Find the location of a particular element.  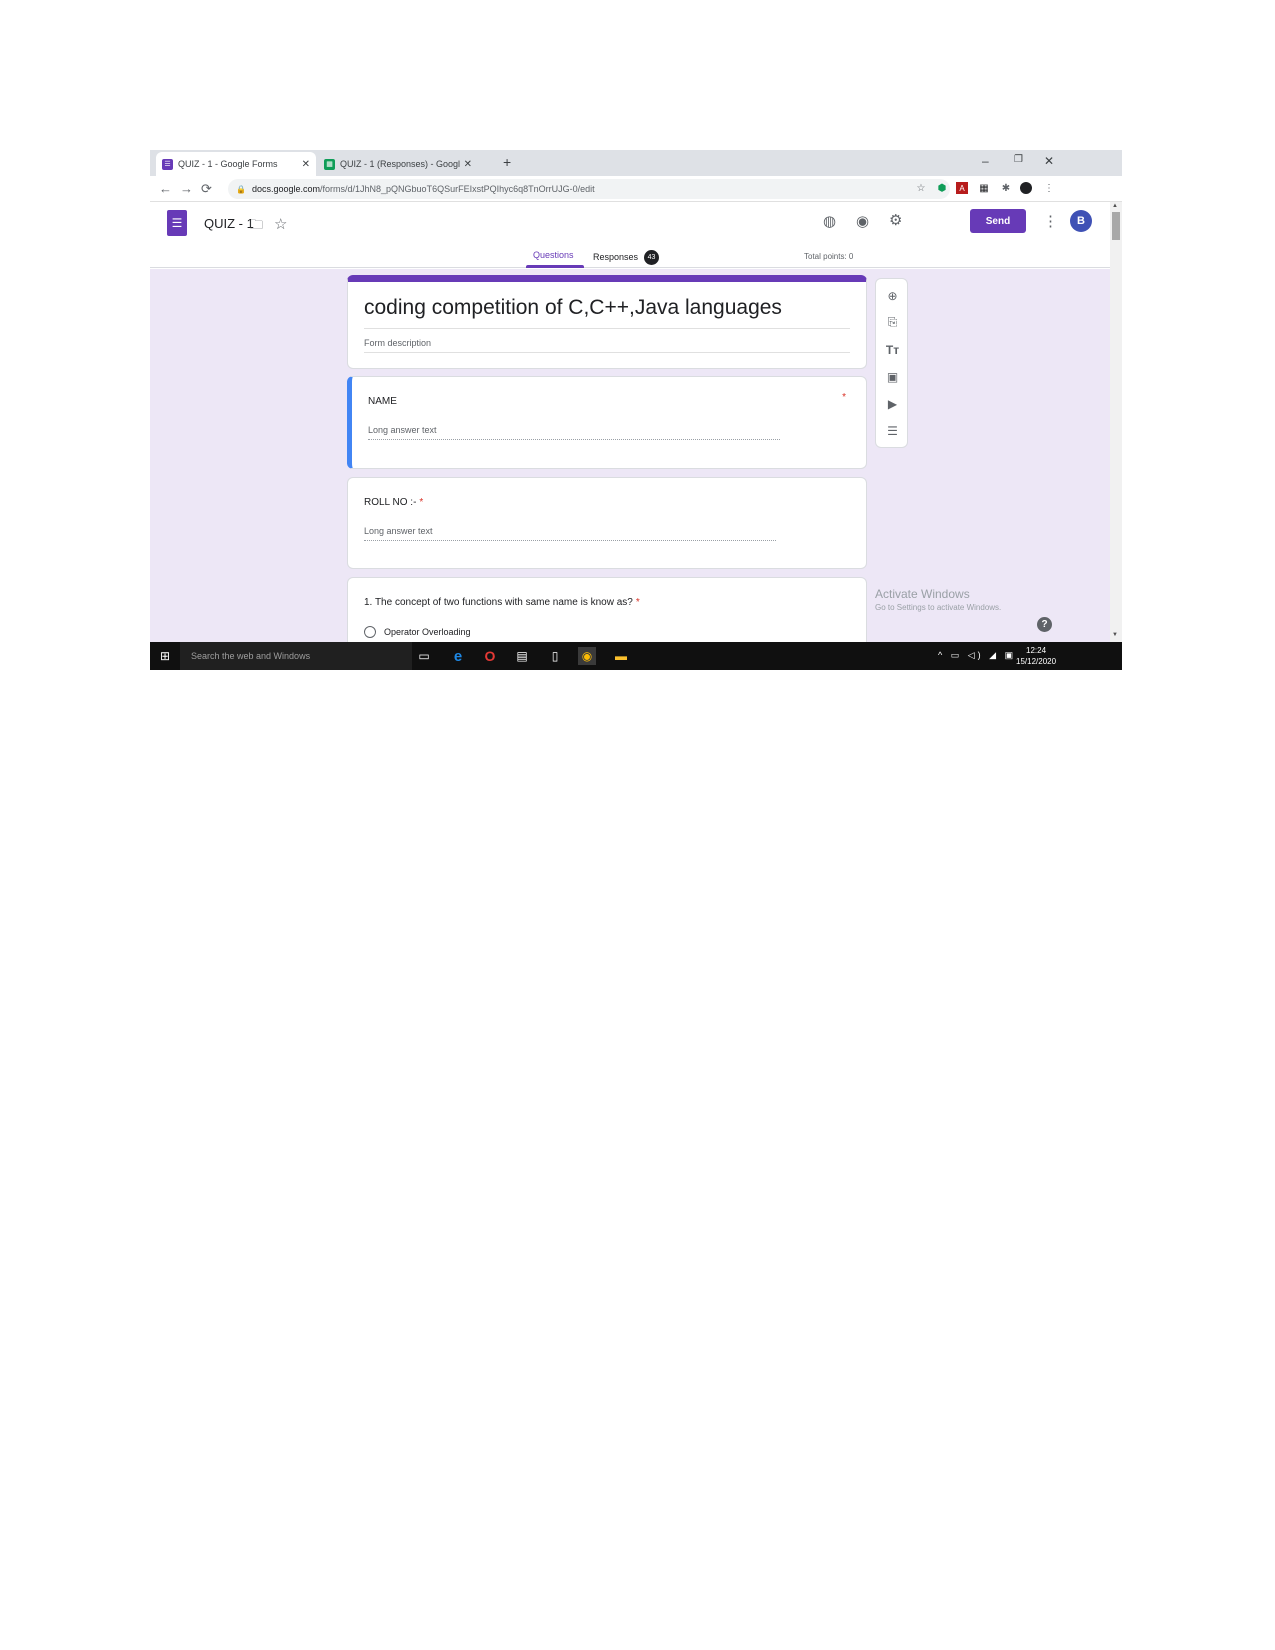

add-question-icon: ⊕ is located at coordinates (892, 295).